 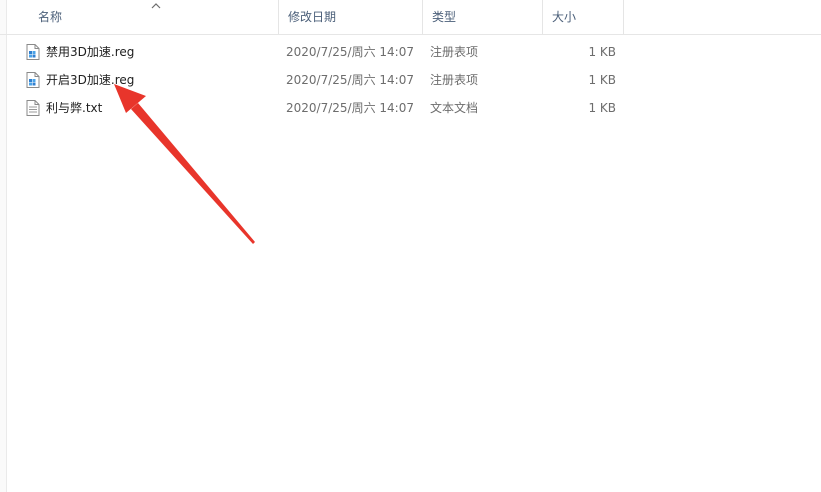 What do you see at coordinates (154, 17) in the screenshot?
I see `column-header-name: 名称` at bounding box center [154, 17].